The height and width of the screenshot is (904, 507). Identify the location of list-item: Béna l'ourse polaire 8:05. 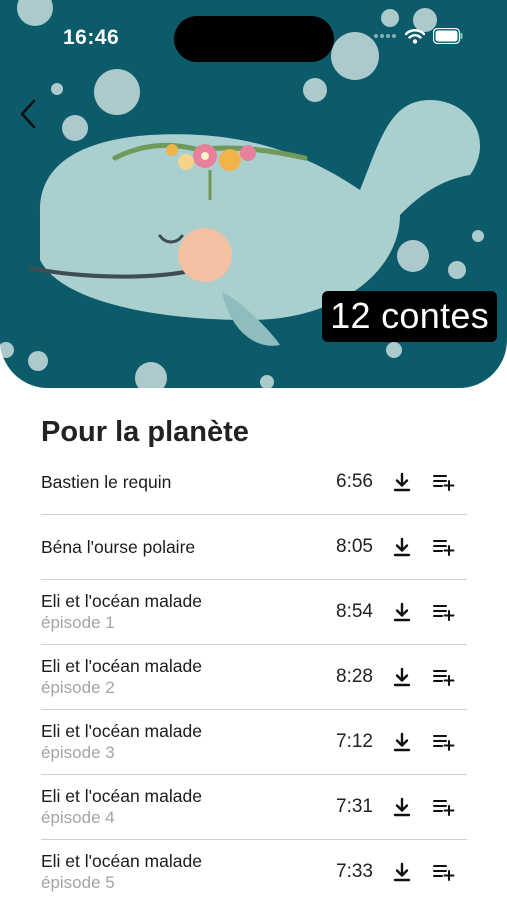
(254, 547).